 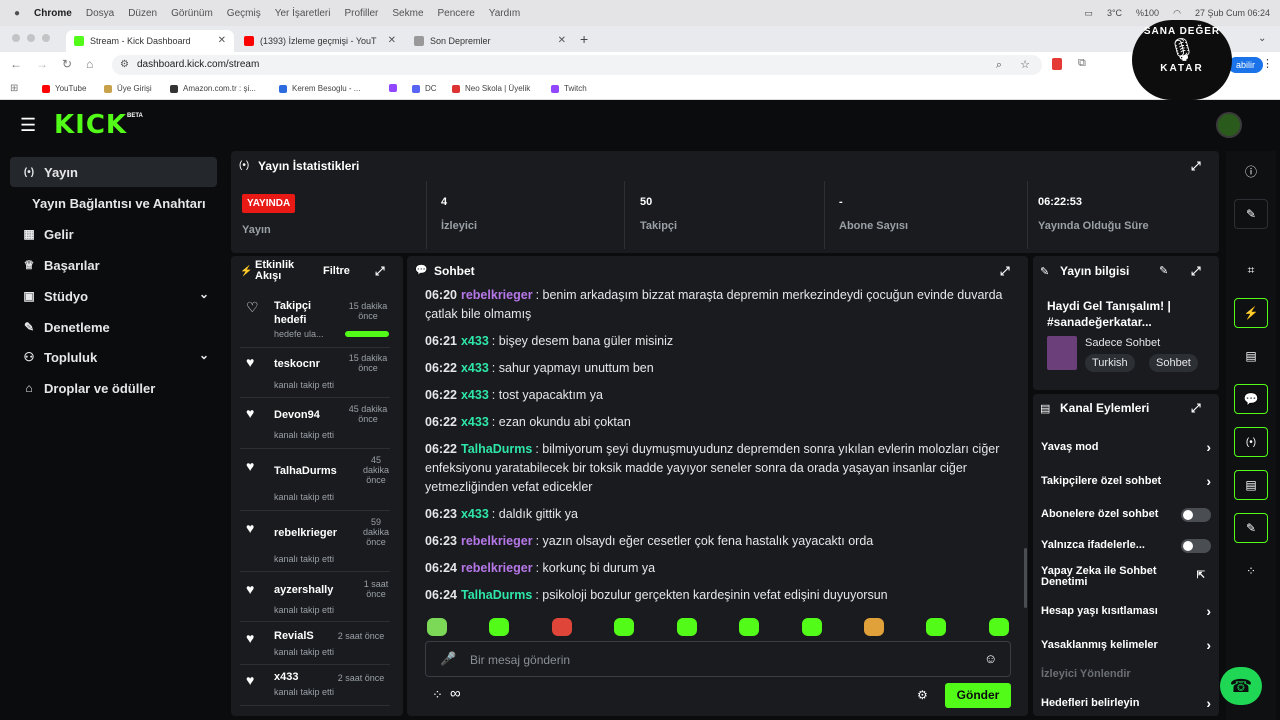 What do you see at coordinates (31, 38) in the screenshot?
I see `window-minimize-dot` at bounding box center [31, 38].